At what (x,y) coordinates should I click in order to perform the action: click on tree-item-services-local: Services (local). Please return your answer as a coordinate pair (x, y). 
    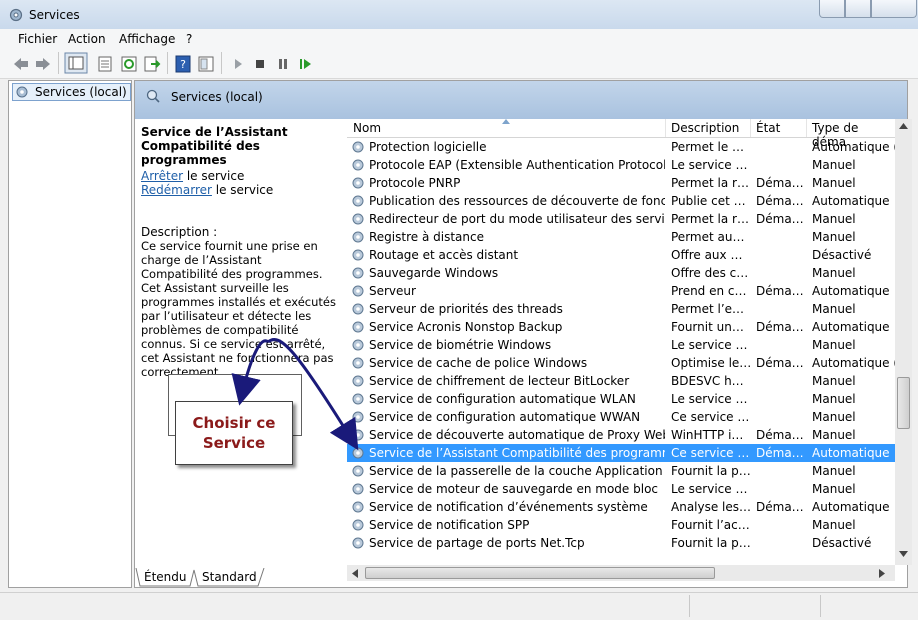
    Looking at the image, I should click on (71, 92).